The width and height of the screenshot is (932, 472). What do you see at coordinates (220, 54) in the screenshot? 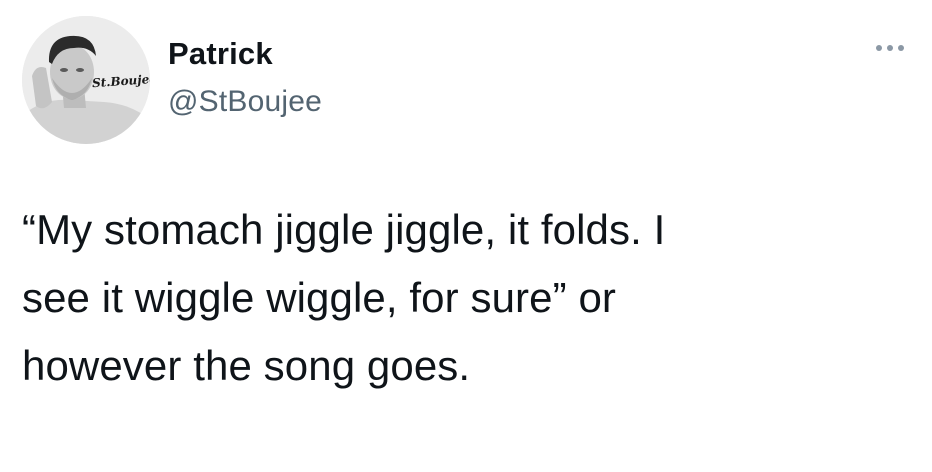
I see `author-name: Patrick` at bounding box center [220, 54].